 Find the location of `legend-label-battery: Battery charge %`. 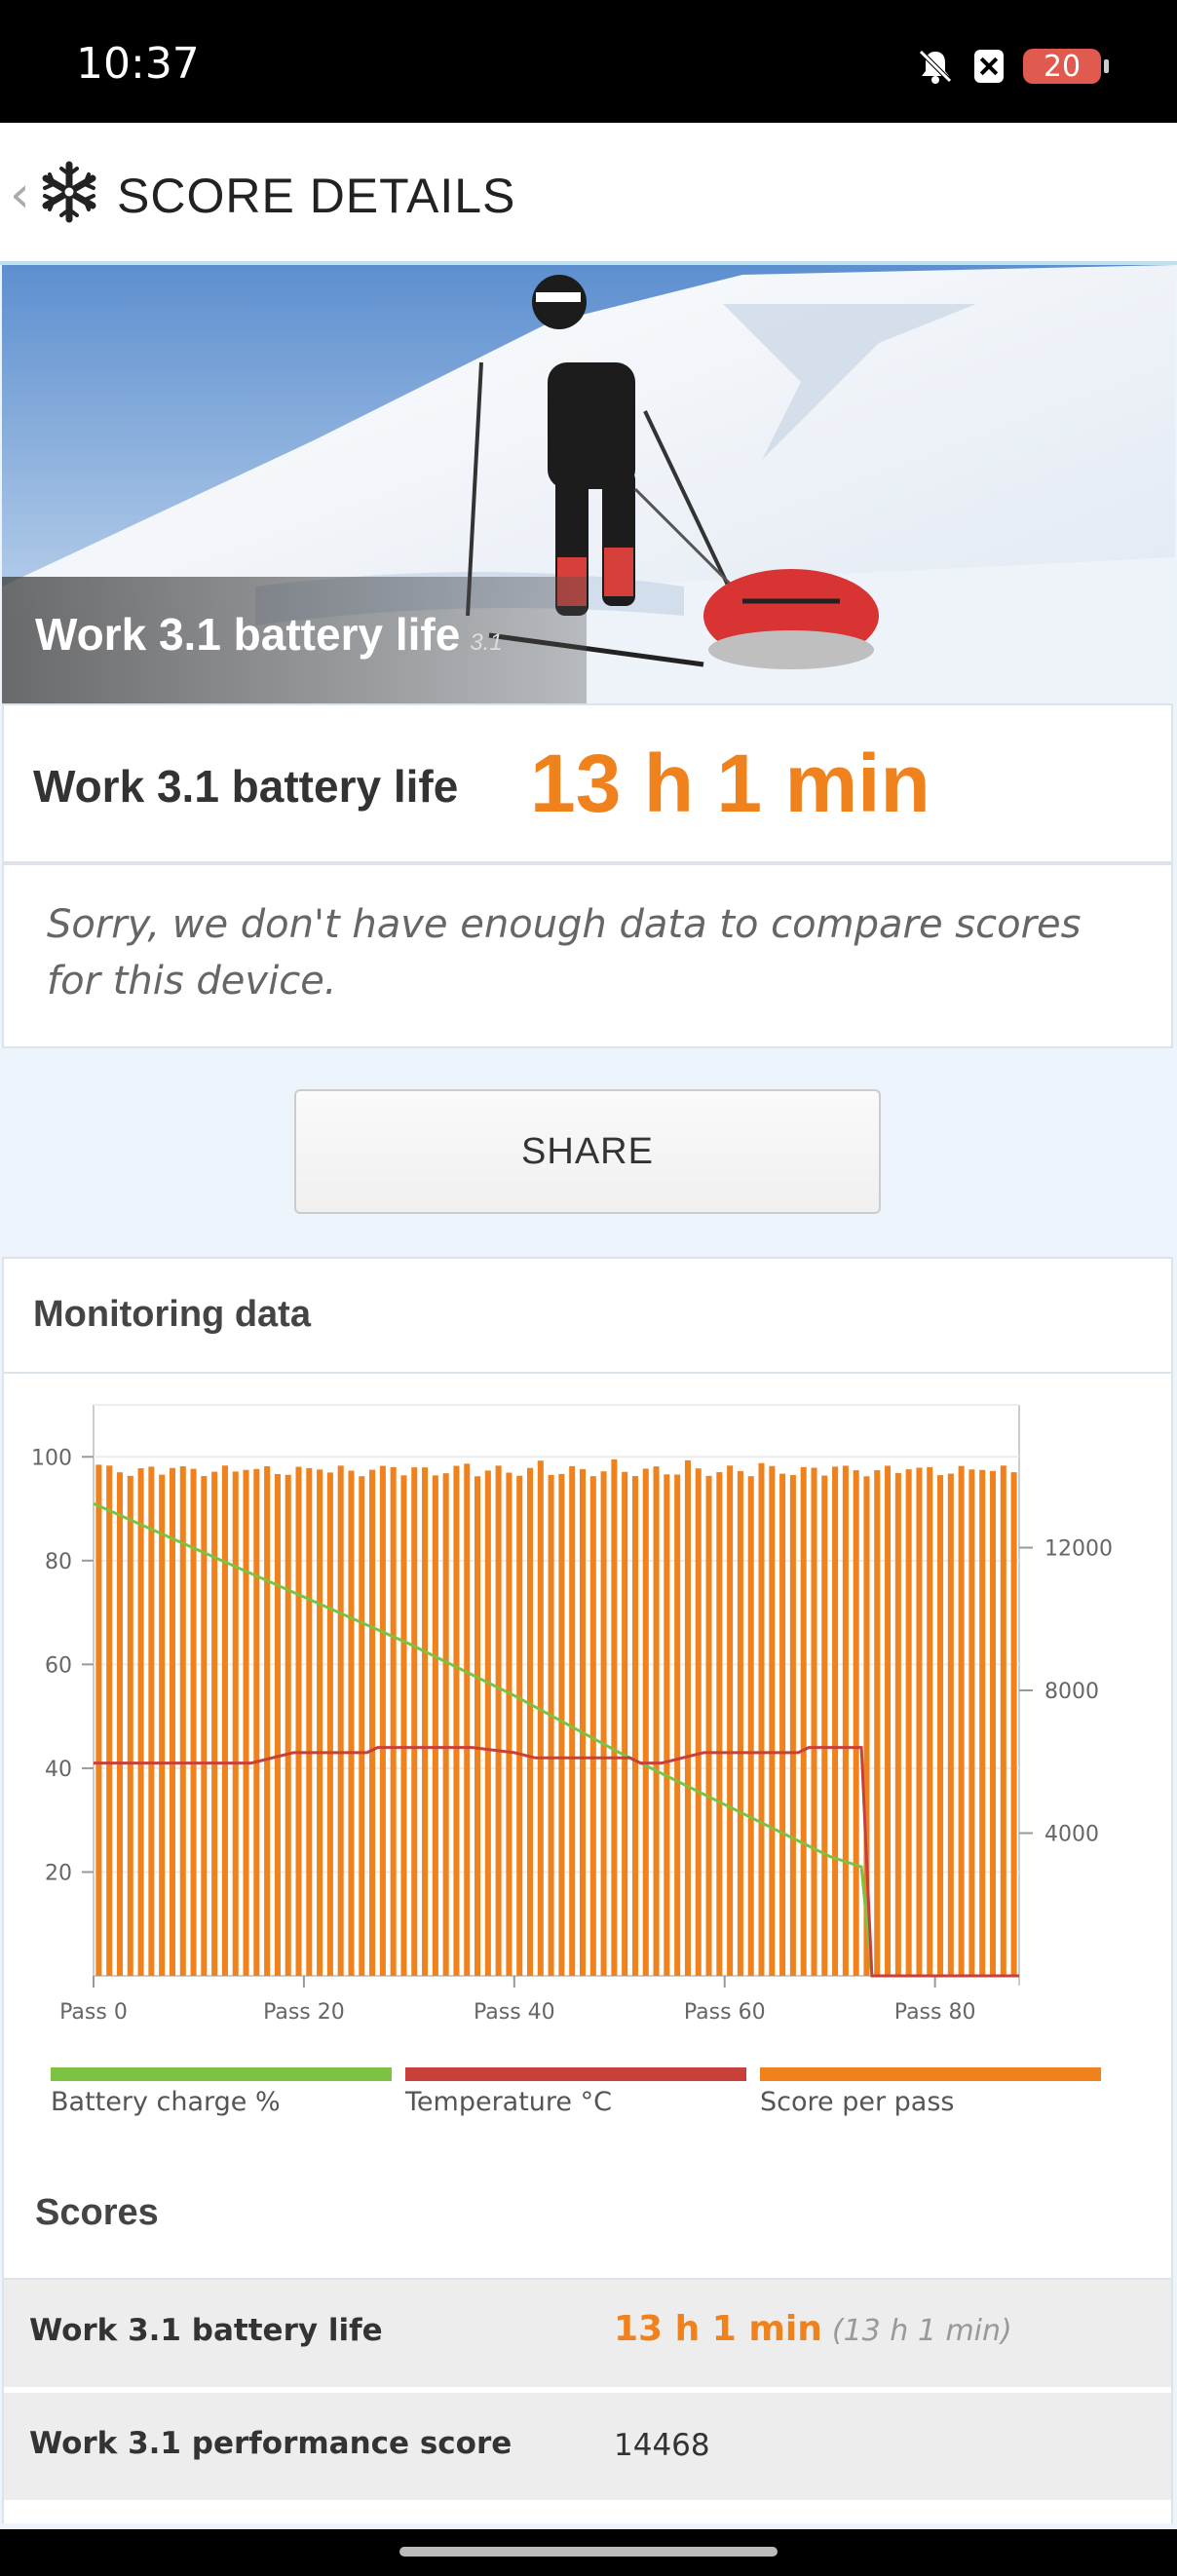

legend-label-battery: Battery charge % is located at coordinates (166, 2102).